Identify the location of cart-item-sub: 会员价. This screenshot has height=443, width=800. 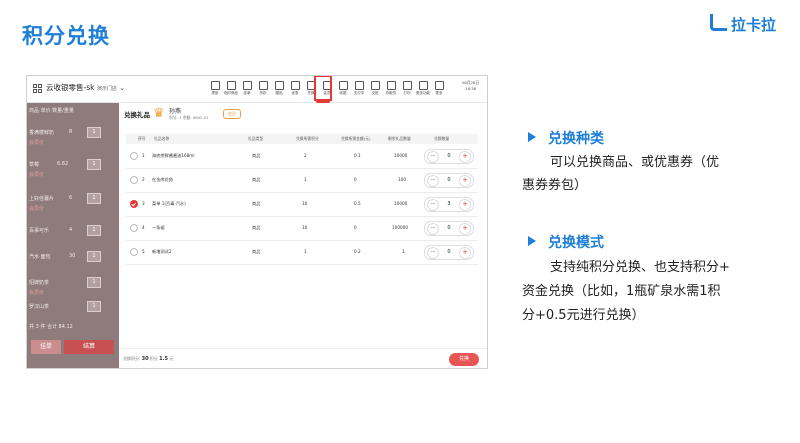
(37, 293).